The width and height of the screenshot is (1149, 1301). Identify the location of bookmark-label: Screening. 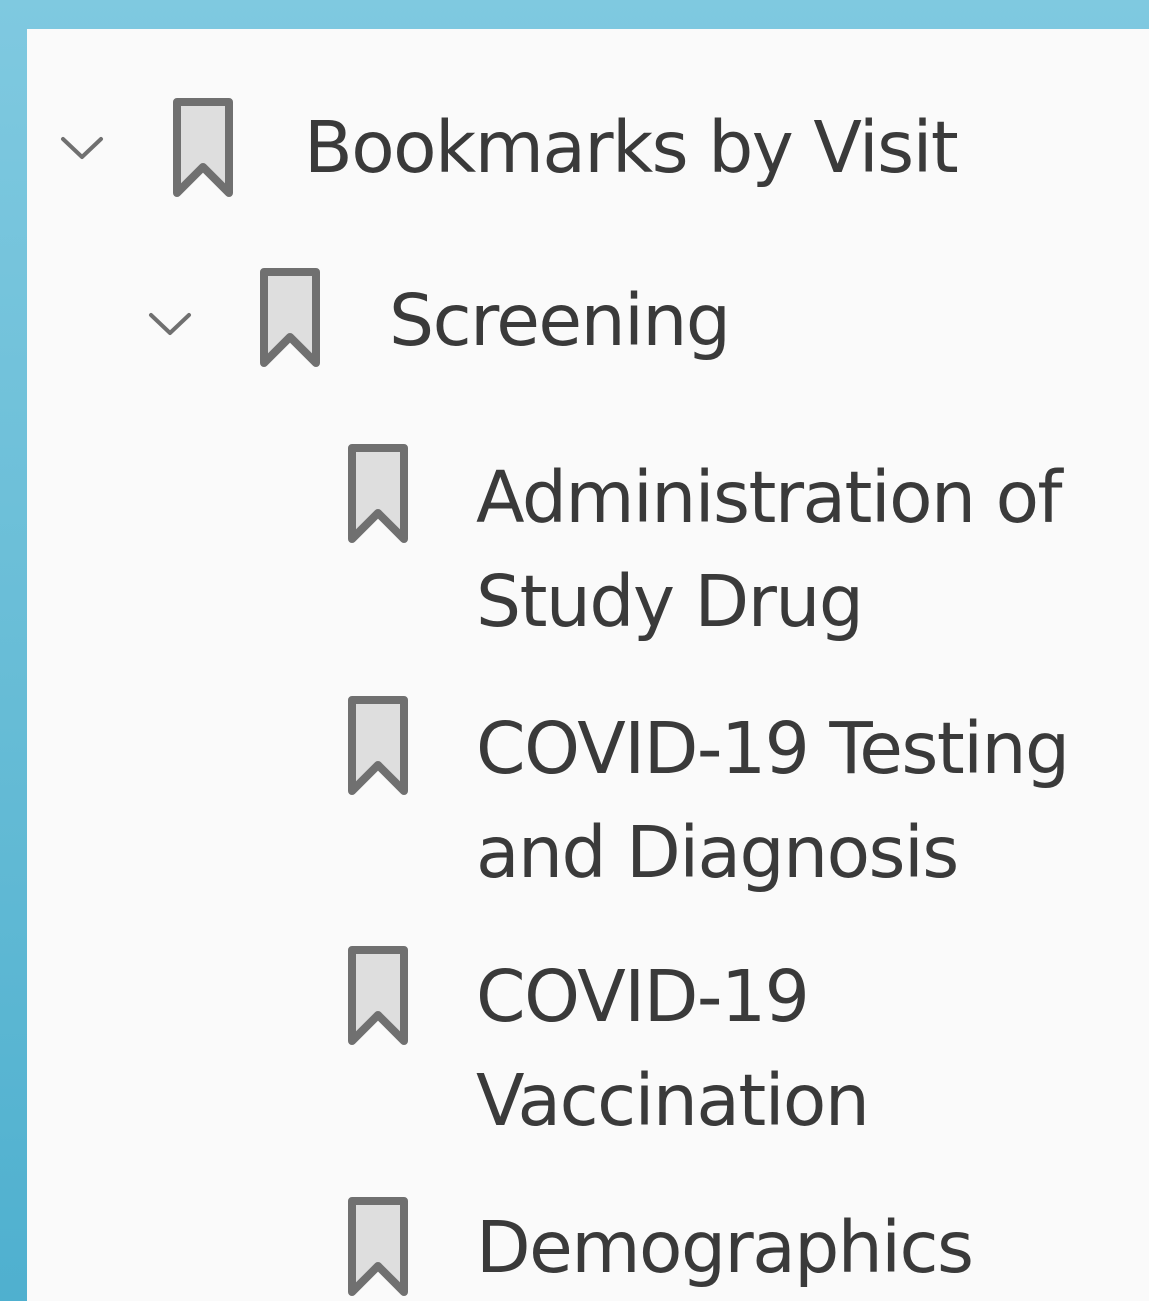
(560, 320).